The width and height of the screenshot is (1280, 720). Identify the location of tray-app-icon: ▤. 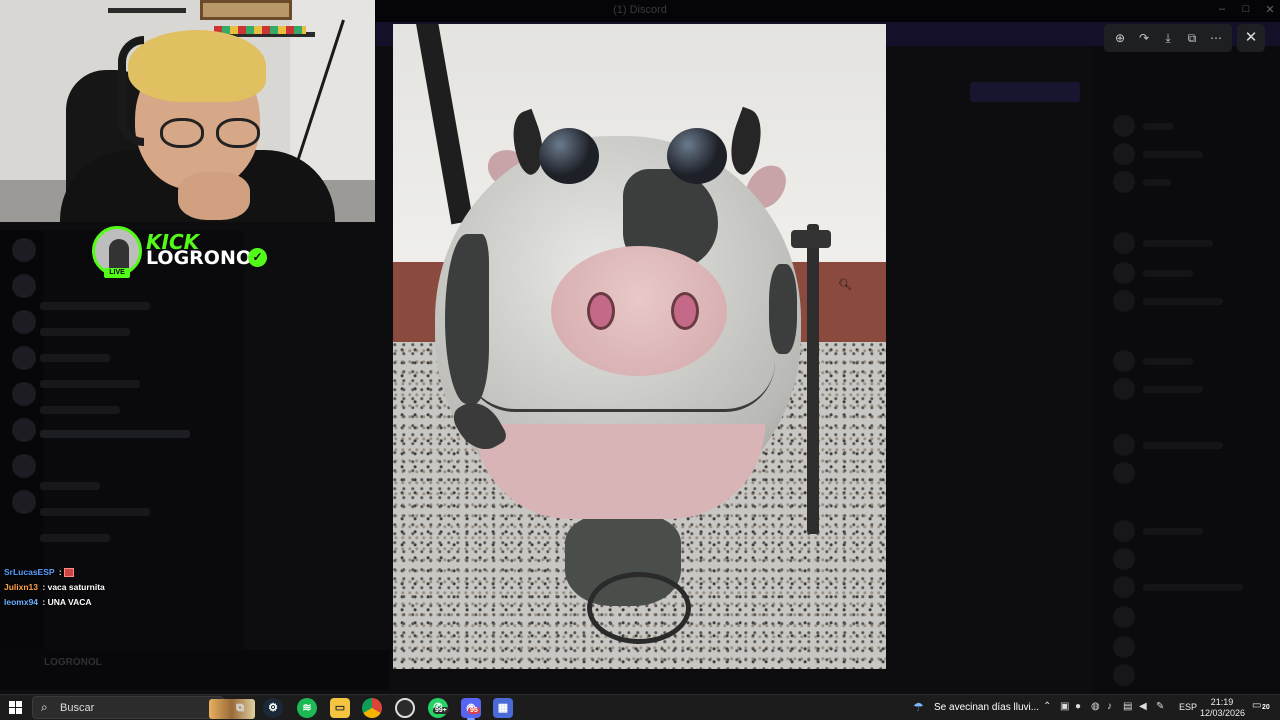
(1127, 706).